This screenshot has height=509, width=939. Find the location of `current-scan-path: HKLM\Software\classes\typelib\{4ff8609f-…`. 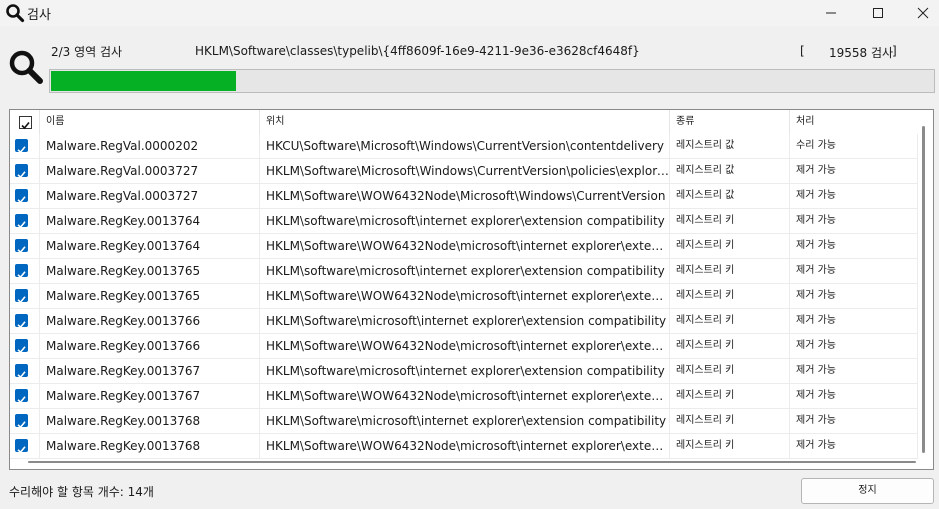

current-scan-path: HKLM\Software\classes\typelib\{4ff8609f-… is located at coordinates (417, 51).